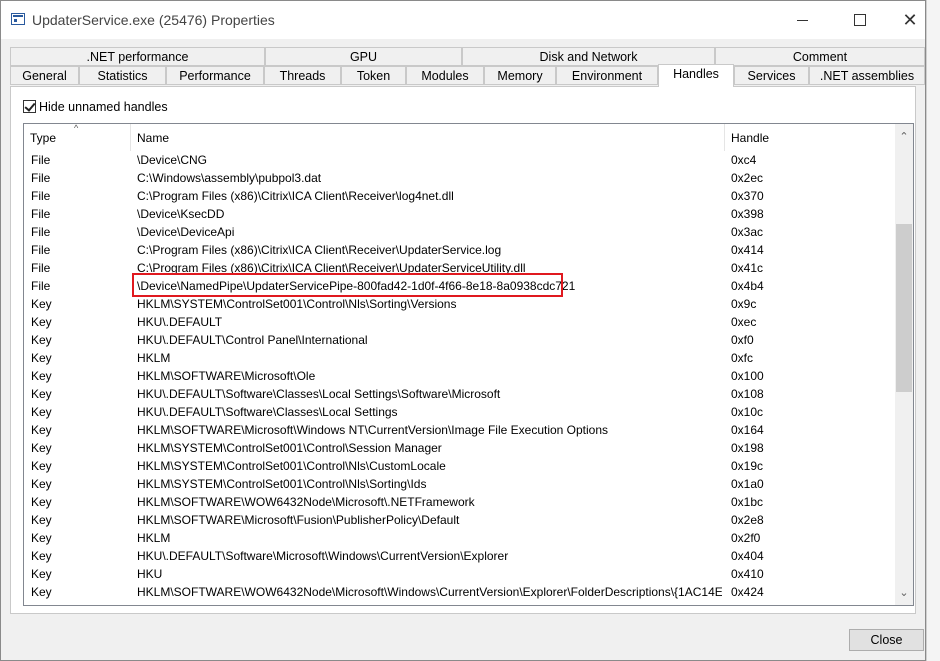 Image resolution: width=940 pixels, height=661 pixels. Describe the element at coordinates (180, 322) in the screenshot. I see `row-name: HKU\.DEFAULT` at that location.